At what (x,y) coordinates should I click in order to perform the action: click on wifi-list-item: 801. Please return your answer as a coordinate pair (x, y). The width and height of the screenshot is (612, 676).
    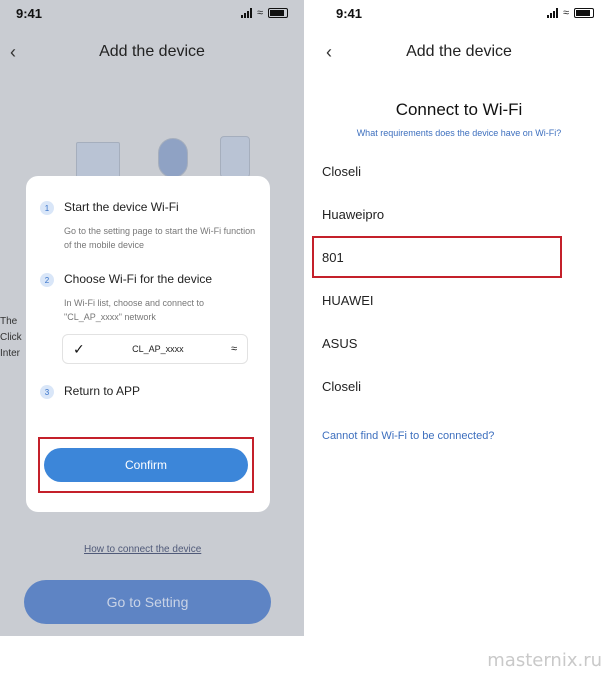
    Looking at the image, I should click on (333, 257).